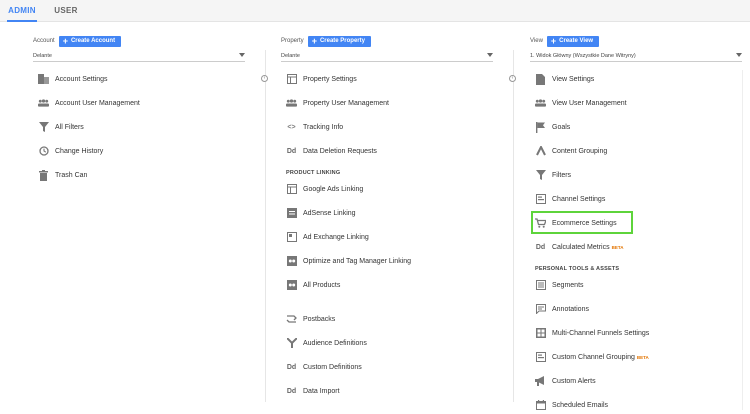 This screenshot has width=750, height=414. Describe the element at coordinates (375, 11) in the screenshot. I see `top-tab-bar: ADMIN USER` at that location.